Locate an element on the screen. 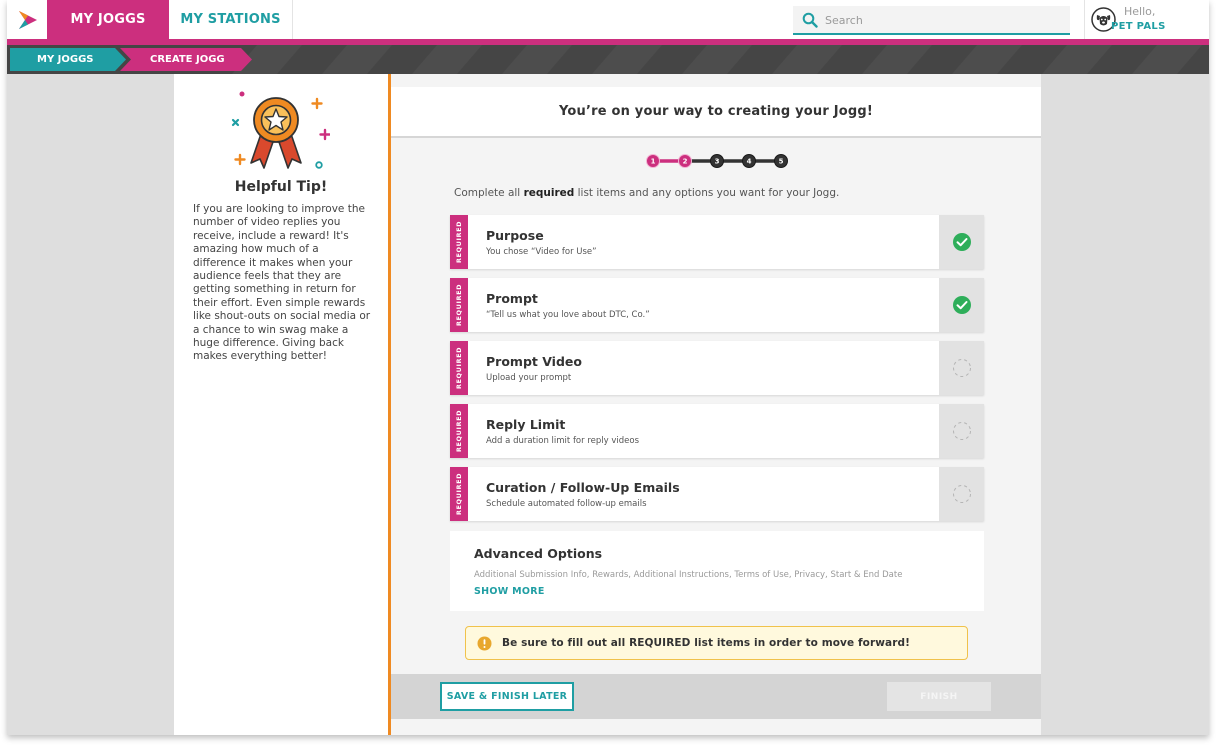  progress-stepper: 1 2 3 4 5 is located at coordinates (717, 161).